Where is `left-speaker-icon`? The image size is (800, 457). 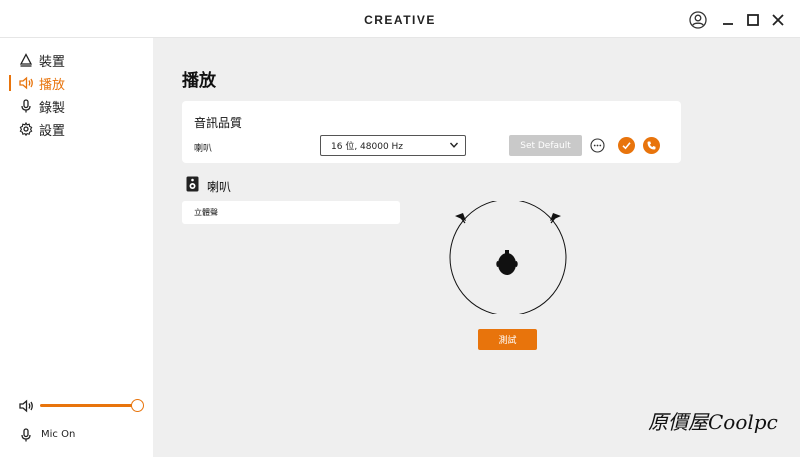
left-speaker-icon is located at coordinates (461, 218).